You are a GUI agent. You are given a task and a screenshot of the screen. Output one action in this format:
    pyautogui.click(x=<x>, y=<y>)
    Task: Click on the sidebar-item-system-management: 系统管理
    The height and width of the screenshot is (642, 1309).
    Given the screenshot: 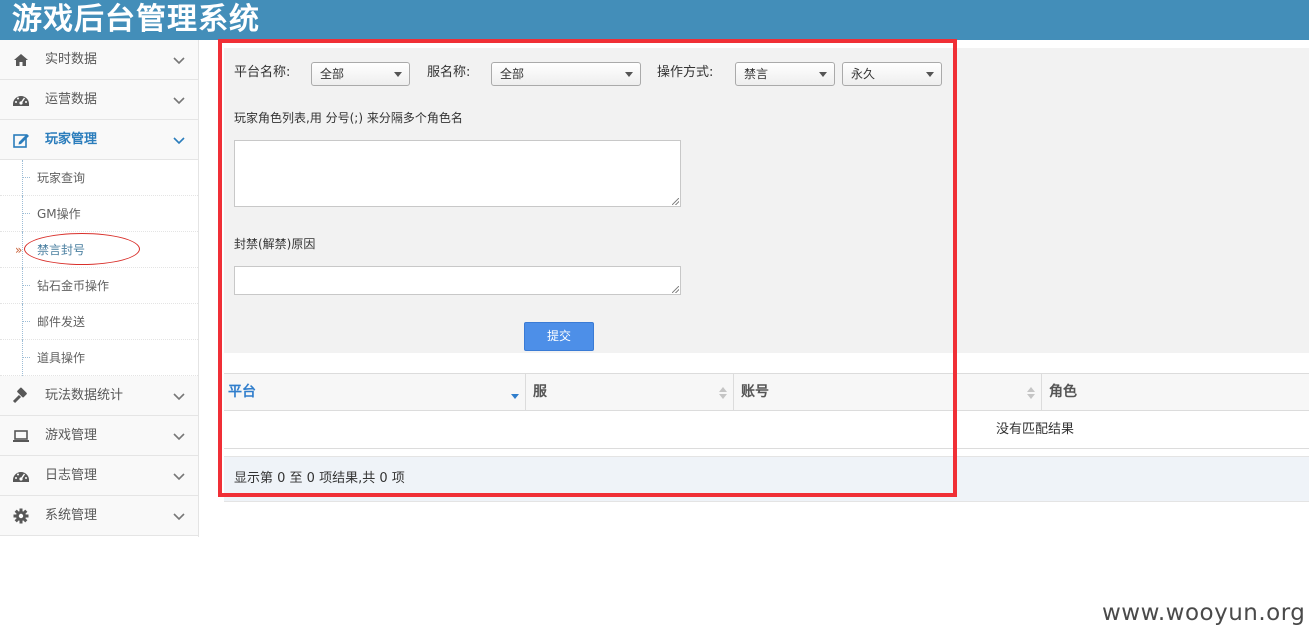 What is the action you would take?
    pyautogui.click(x=99, y=516)
    